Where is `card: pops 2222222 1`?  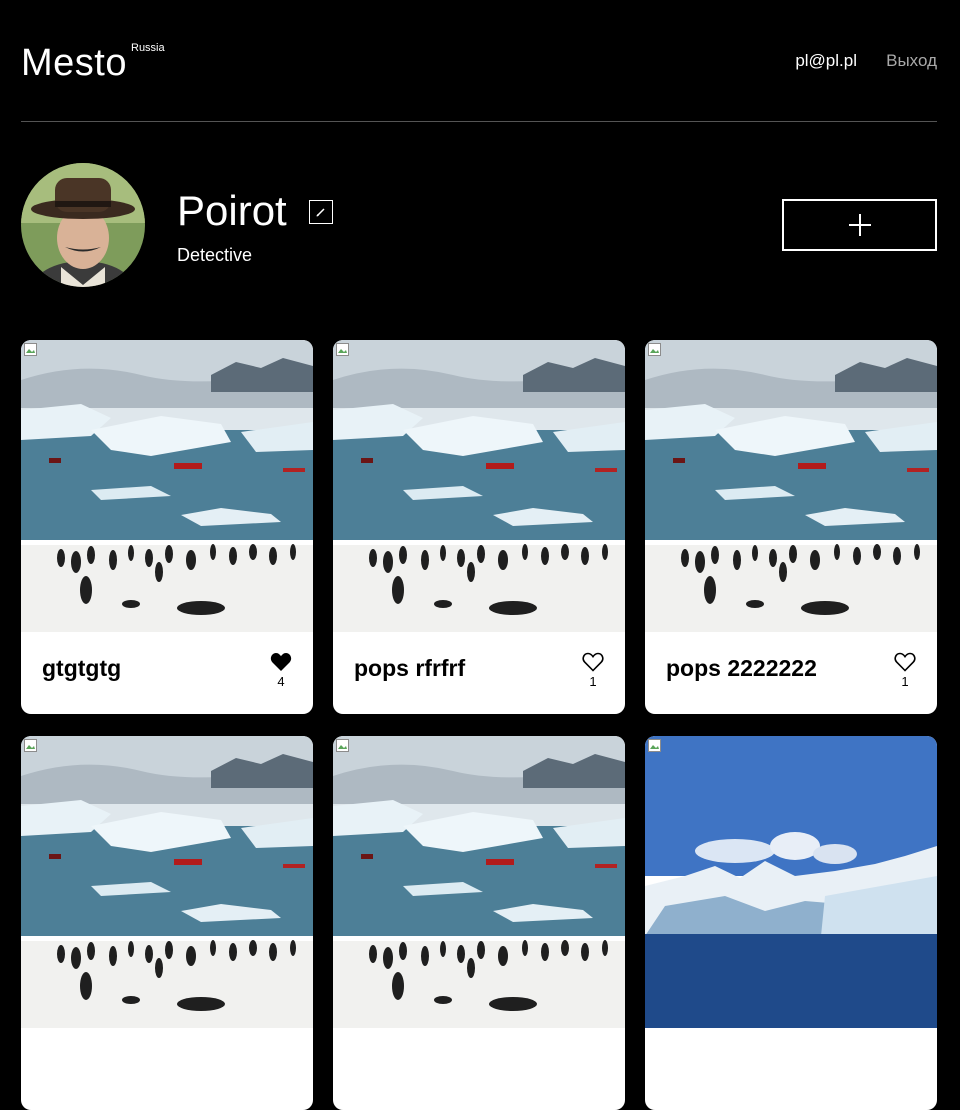 card: pops 2222222 1 is located at coordinates (791, 527).